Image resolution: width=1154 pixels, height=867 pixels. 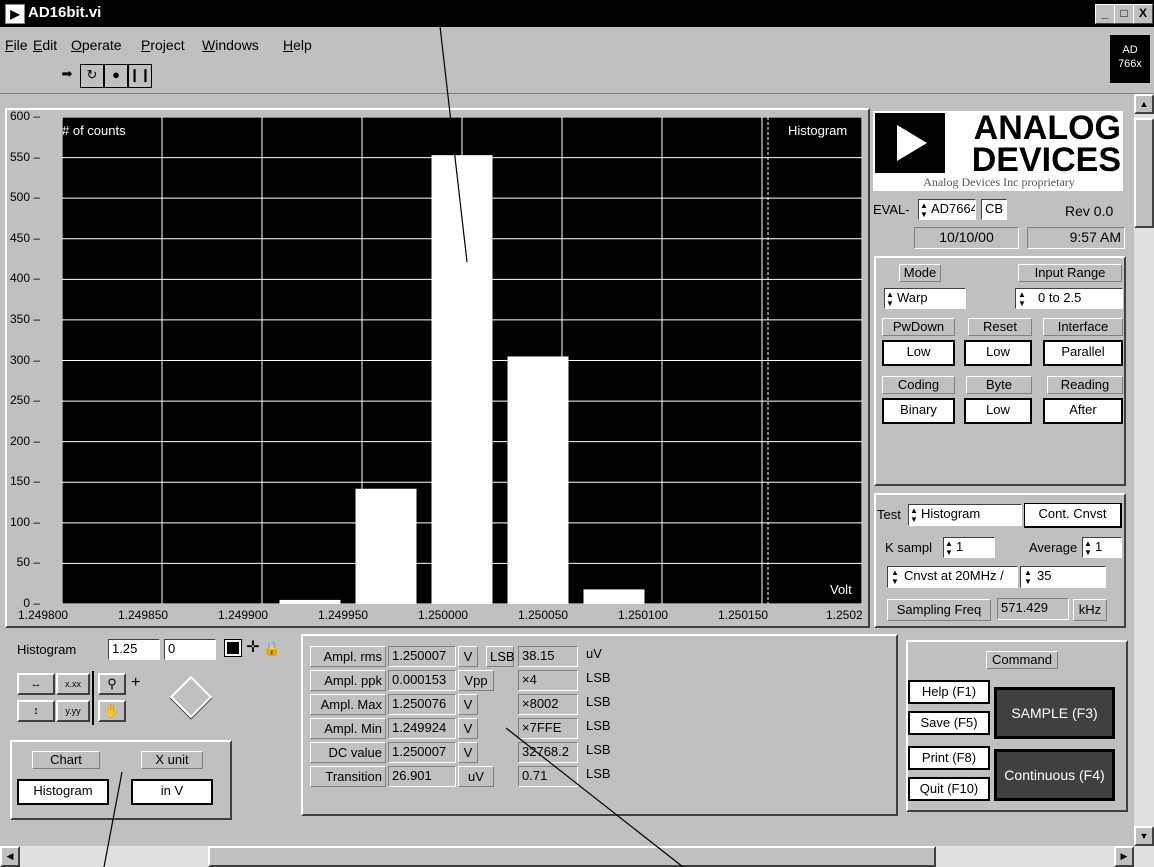 I want to click on divider-input: ▲ ▼ 35, so click(x=1063, y=577).